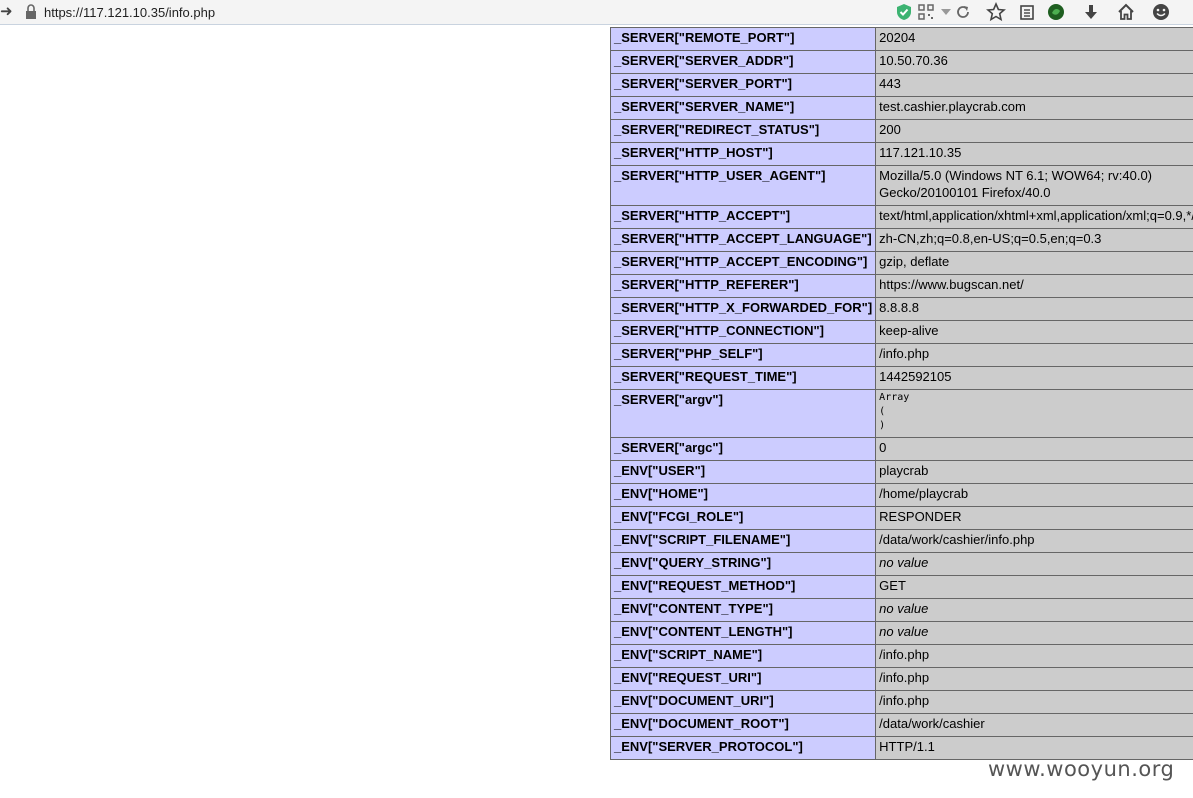  I want to click on variable-name-cell: _ENV["REQUEST_URI"], so click(743, 679).